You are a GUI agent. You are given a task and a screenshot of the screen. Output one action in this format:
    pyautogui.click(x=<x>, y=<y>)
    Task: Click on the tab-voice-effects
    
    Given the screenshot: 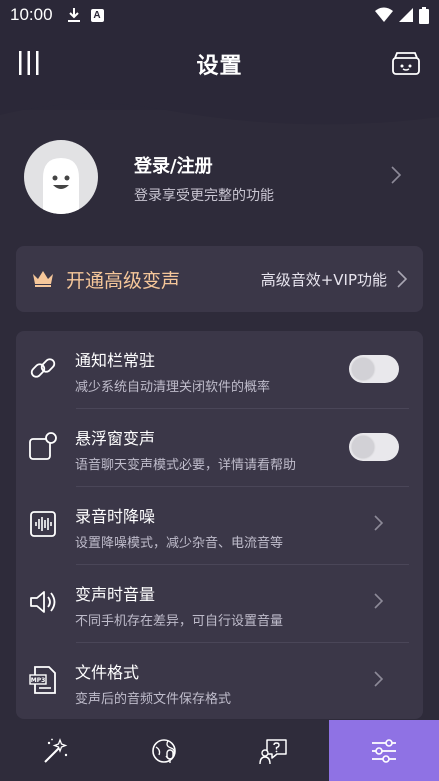 What is the action you would take?
    pyautogui.click(x=55, y=750)
    